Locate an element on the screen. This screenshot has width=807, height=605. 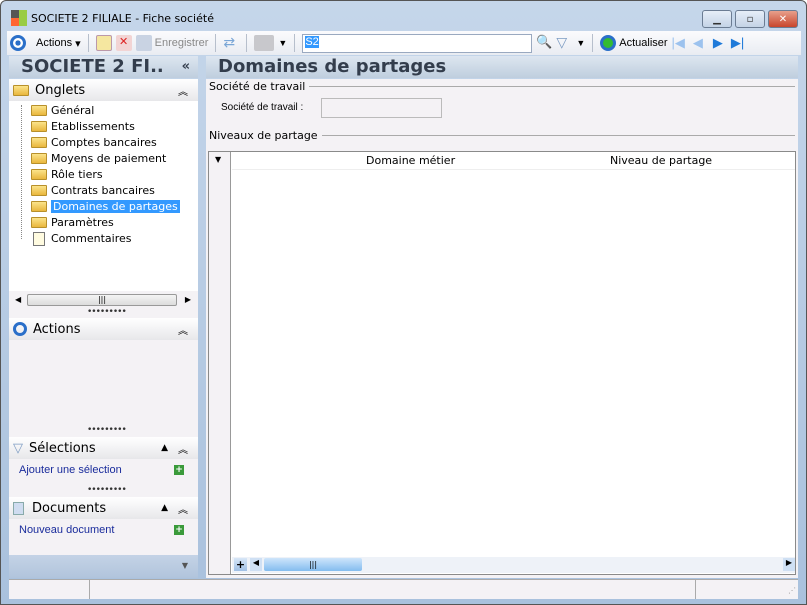
next-record-button: ▶ is located at coordinates (718, 43).